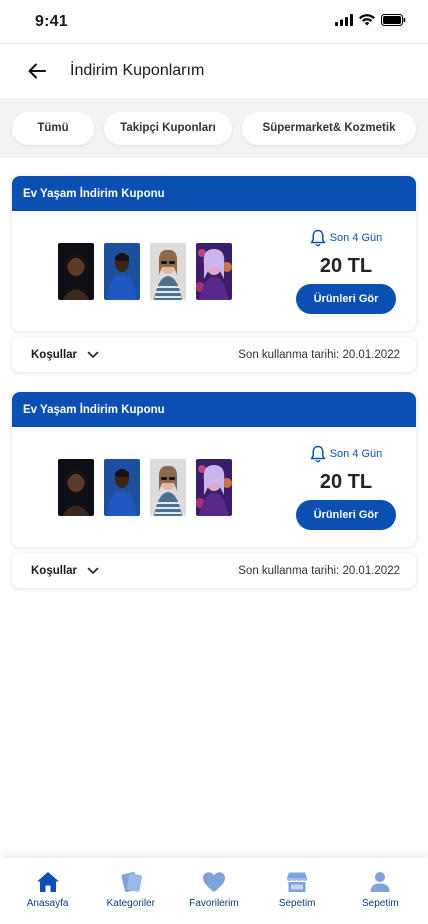 Image resolution: width=428 pixels, height=924 pixels. I want to click on status-bar: 9:41, so click(214, 22).